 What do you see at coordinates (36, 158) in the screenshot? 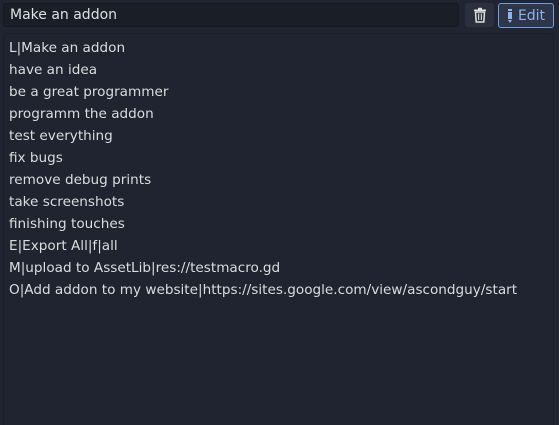
I see `text-line: fix bugs` at bounding box center [36, 158].